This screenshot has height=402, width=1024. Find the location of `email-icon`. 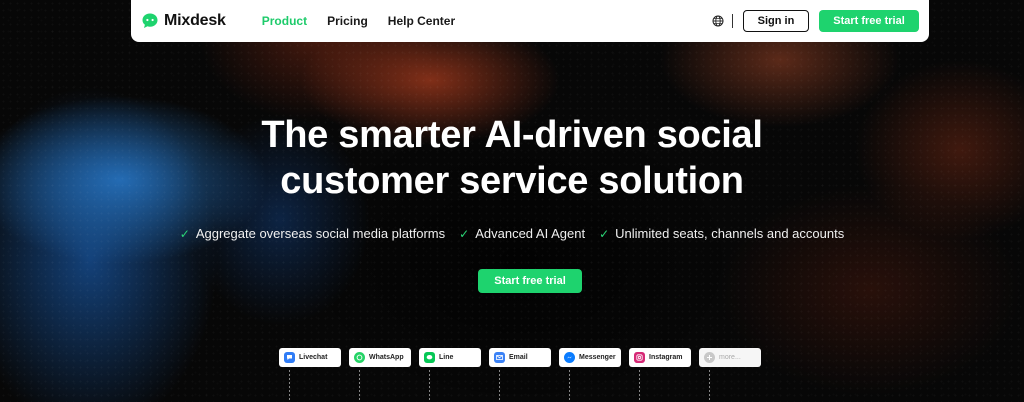

email-icon is located at coordinates (499, 357).